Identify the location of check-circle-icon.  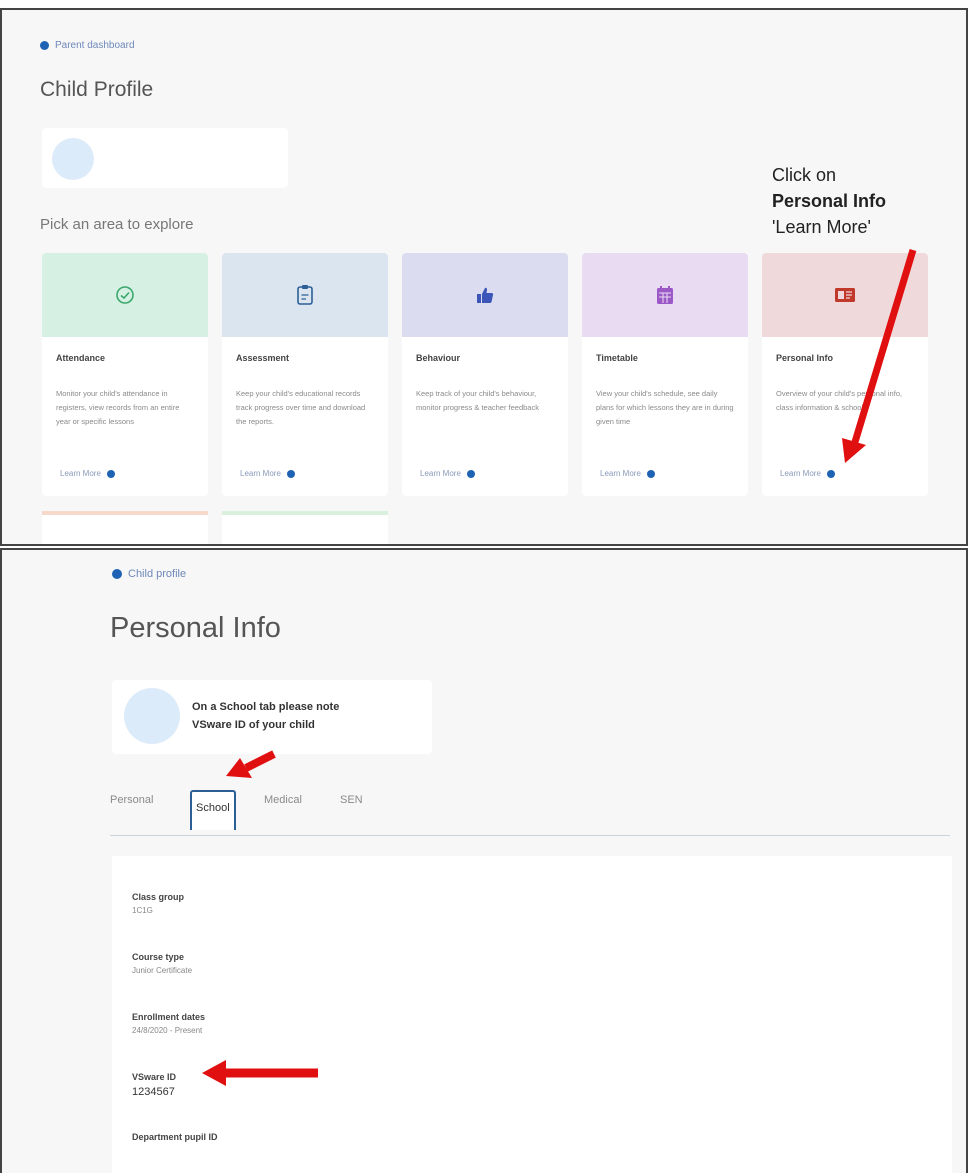
(125, 295).